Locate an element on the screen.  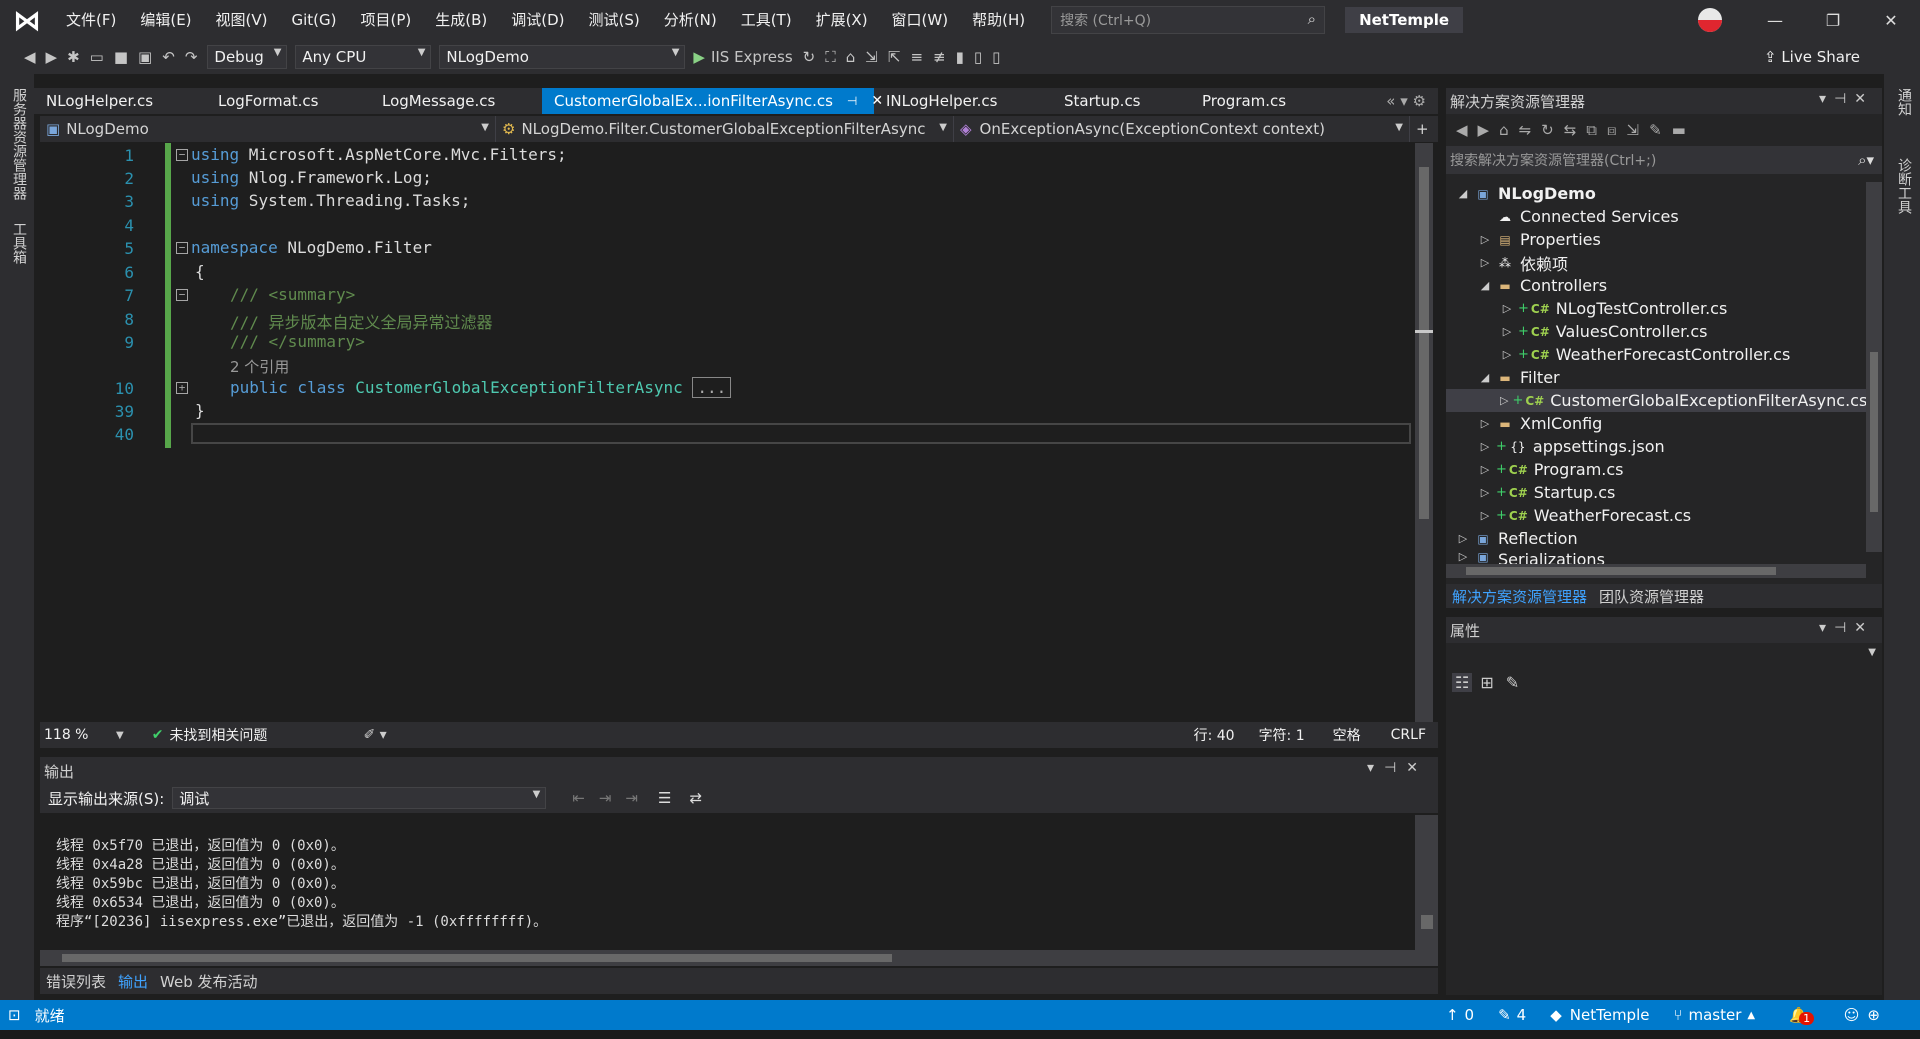
menu-analyze: 分析(N) is located at coordinates (690, 20).